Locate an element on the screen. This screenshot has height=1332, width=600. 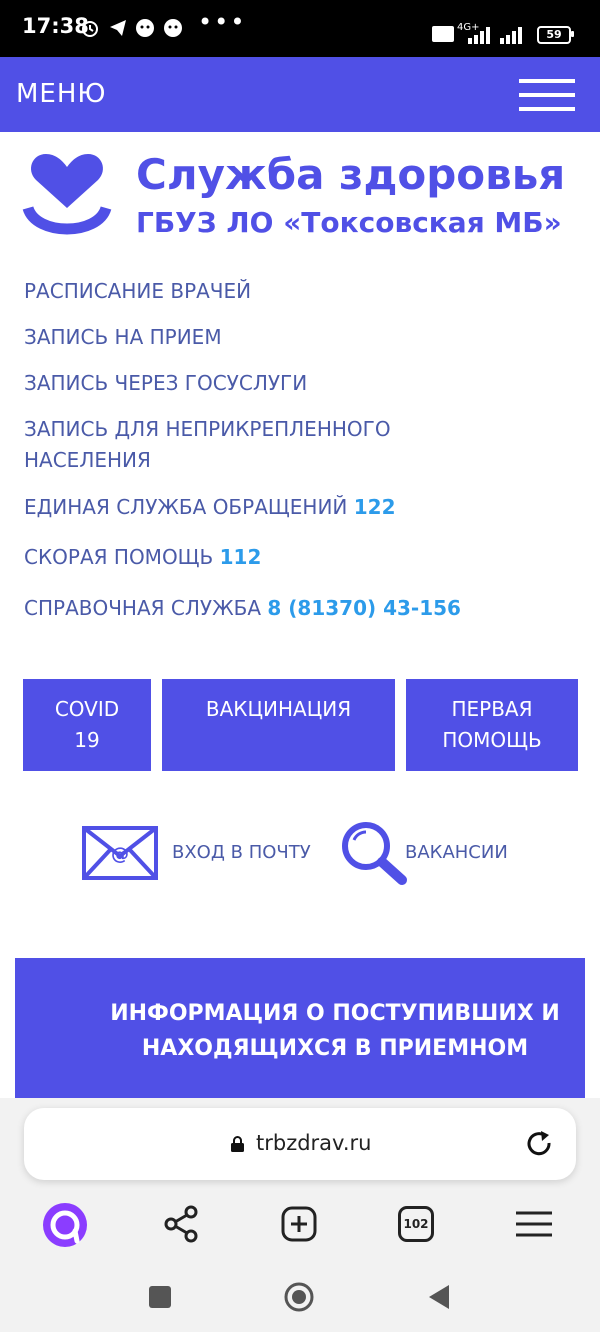
first-aid-button: ПЕРВАЯ ПОМОЩЬ is located at coordinates (492, 725).